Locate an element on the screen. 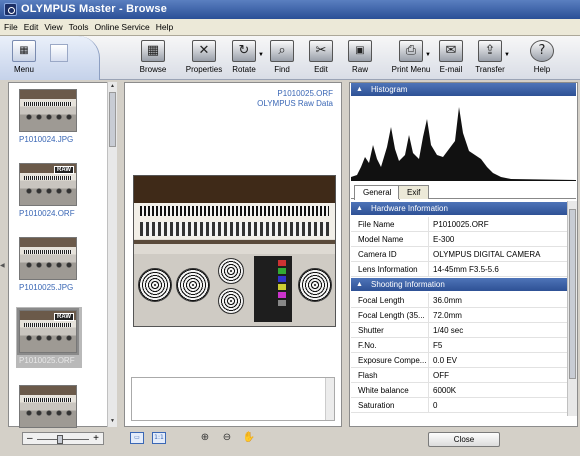 The image size is (580, 456). property-row: Shutter 1/40 sec is located at coordinates (459, 330).